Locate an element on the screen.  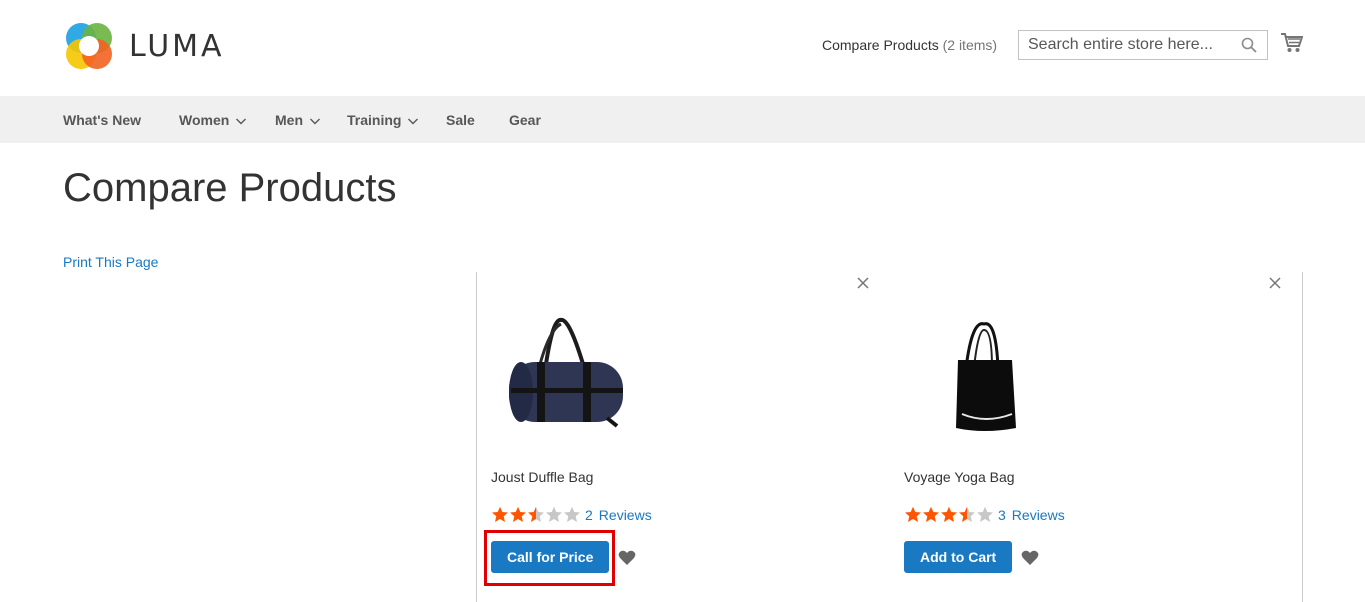
compare-count: (2 items) is located at coordinates (970, 45).